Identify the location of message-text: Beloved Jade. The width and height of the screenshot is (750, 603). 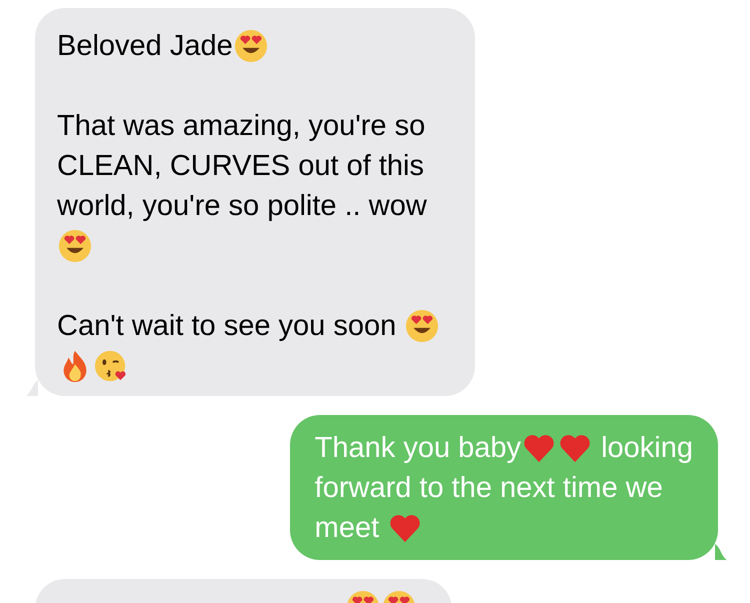
(145, 46).